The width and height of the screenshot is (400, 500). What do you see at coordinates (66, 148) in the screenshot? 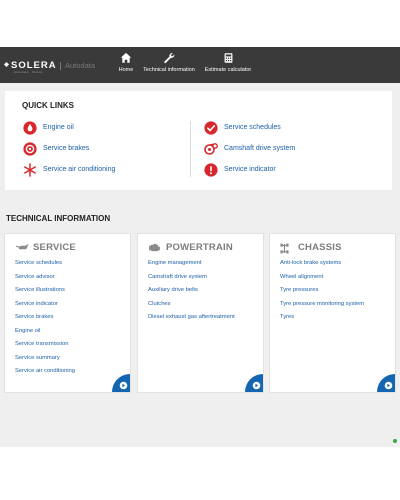
I see `quick-link-label: Service brakes` at bounding box center [66, 148].